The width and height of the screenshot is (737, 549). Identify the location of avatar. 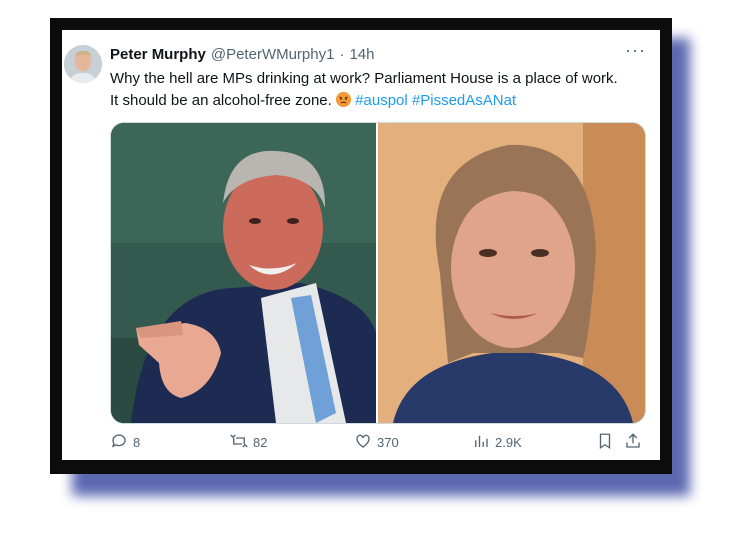
(83, 64).